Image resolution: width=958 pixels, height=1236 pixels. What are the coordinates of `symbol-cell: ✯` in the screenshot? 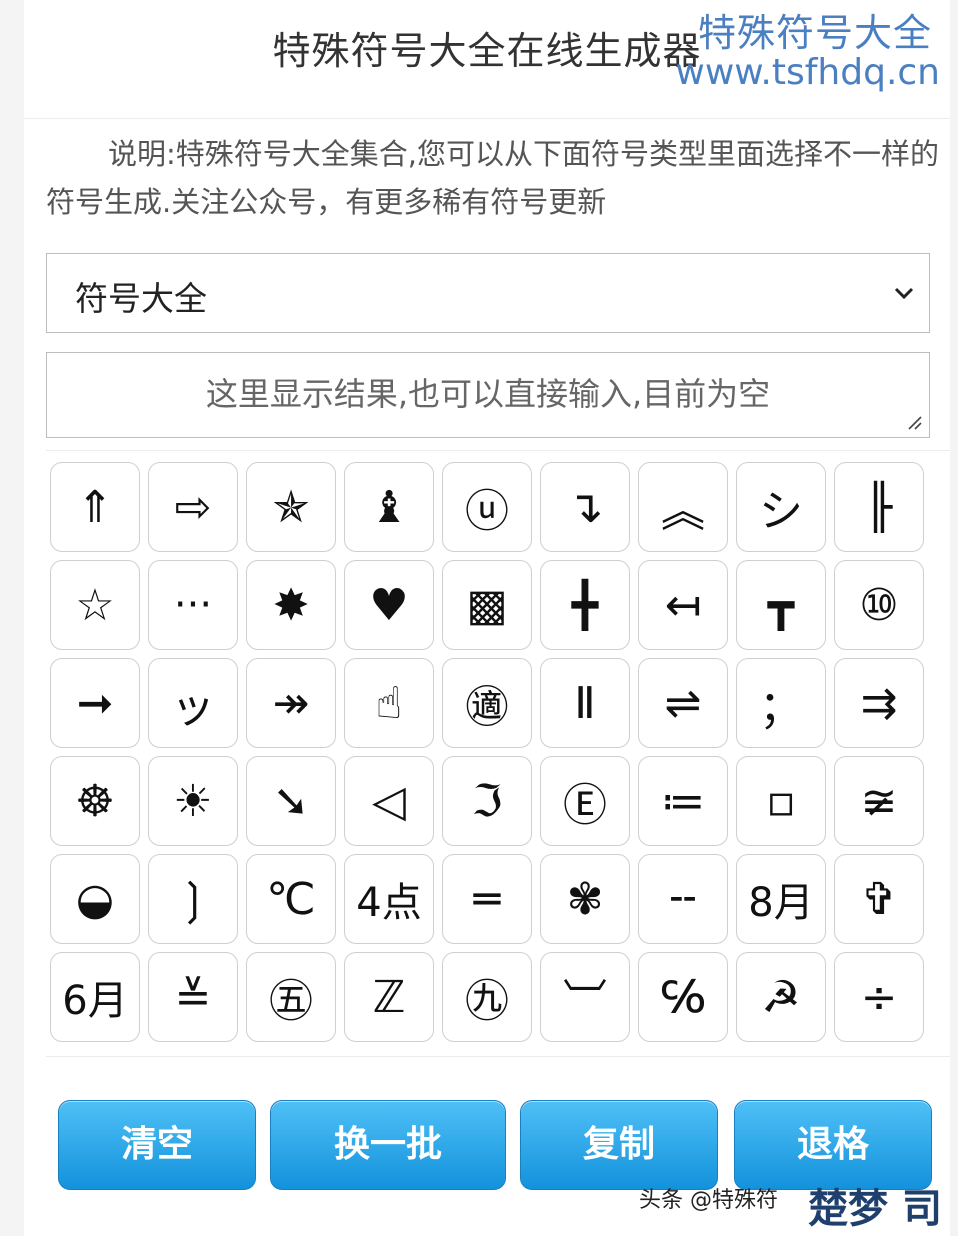 It's located at (291, 507).